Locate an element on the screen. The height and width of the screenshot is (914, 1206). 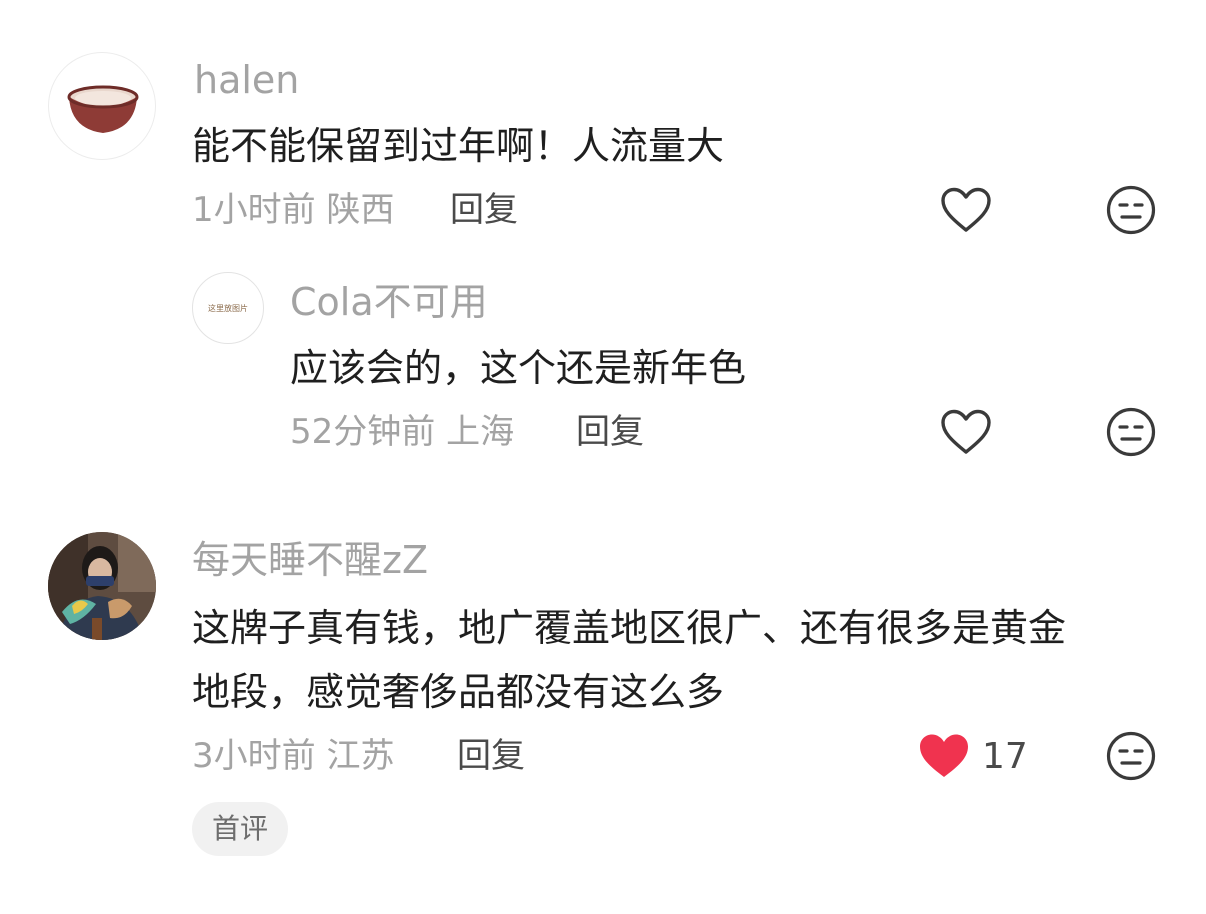
like-button-active is located at coordinates (944, 756).